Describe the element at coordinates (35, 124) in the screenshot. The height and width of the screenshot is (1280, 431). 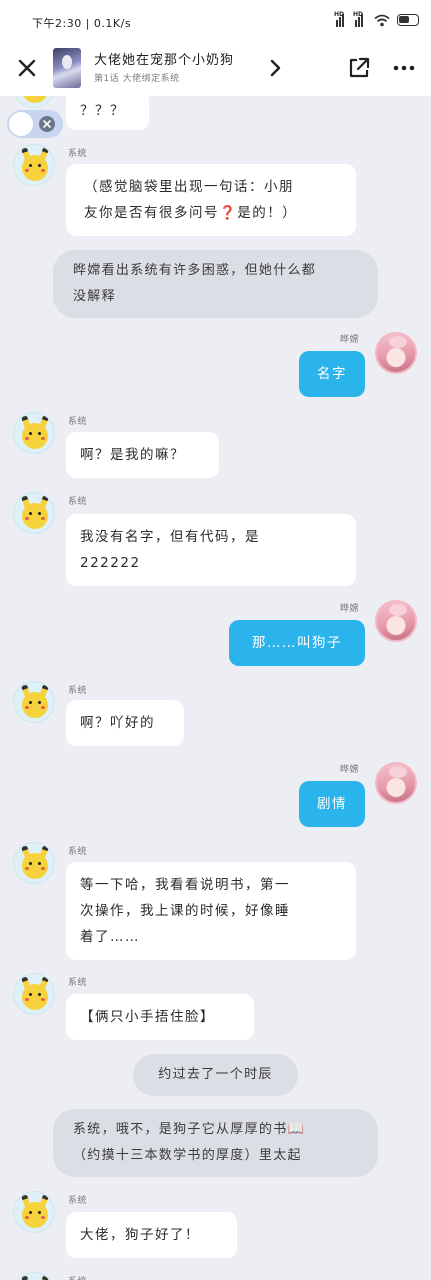
I see `floating-audio-button` at that location.